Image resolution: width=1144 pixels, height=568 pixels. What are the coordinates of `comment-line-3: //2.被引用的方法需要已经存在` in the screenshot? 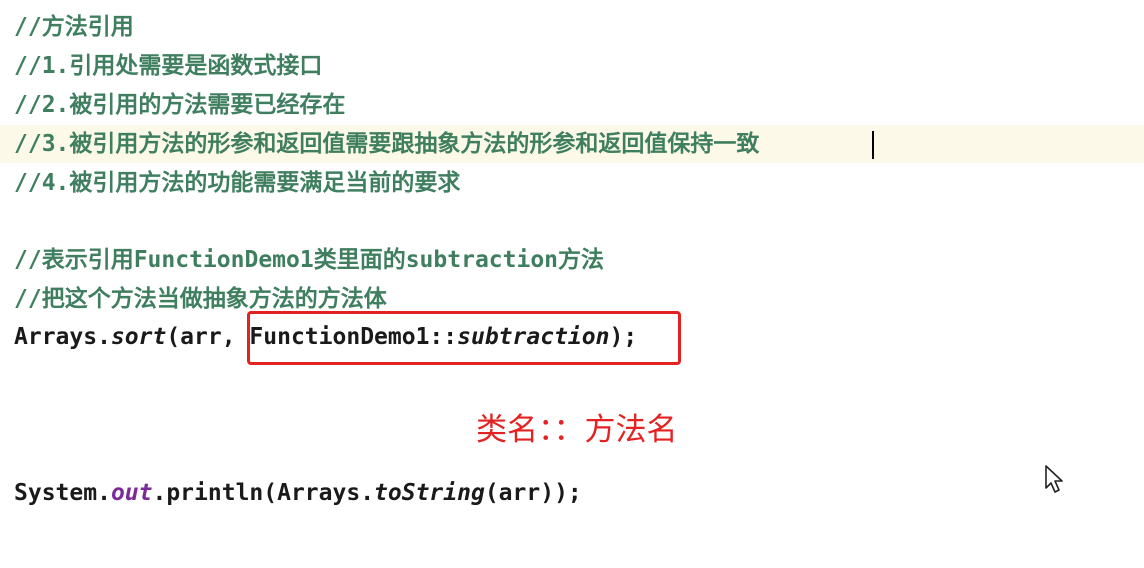 It's located at (180, 105).